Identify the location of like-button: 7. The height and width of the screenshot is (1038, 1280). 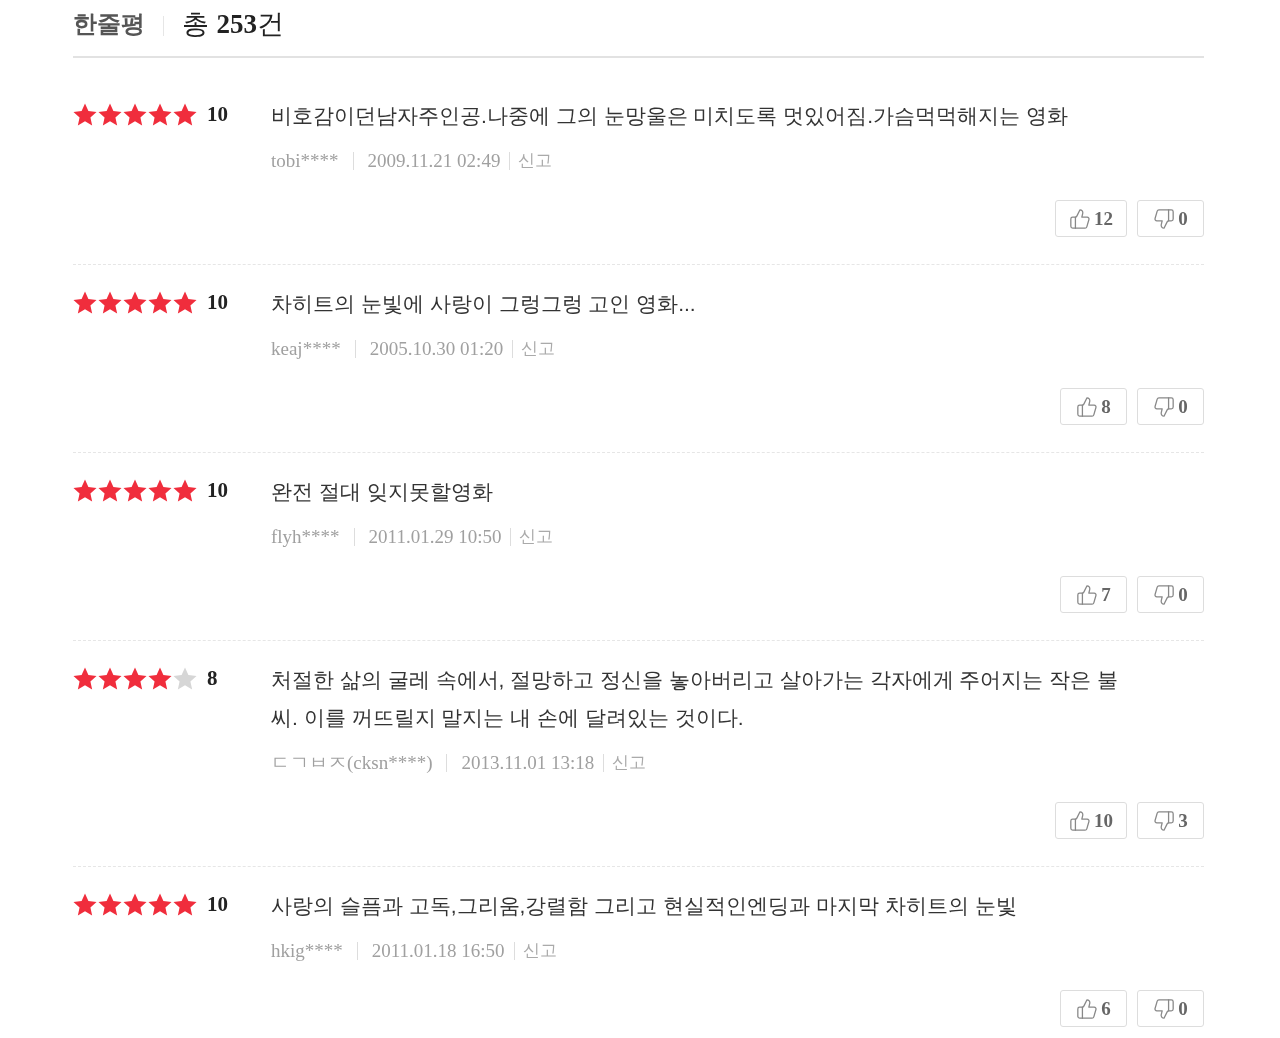
(1093, 594).